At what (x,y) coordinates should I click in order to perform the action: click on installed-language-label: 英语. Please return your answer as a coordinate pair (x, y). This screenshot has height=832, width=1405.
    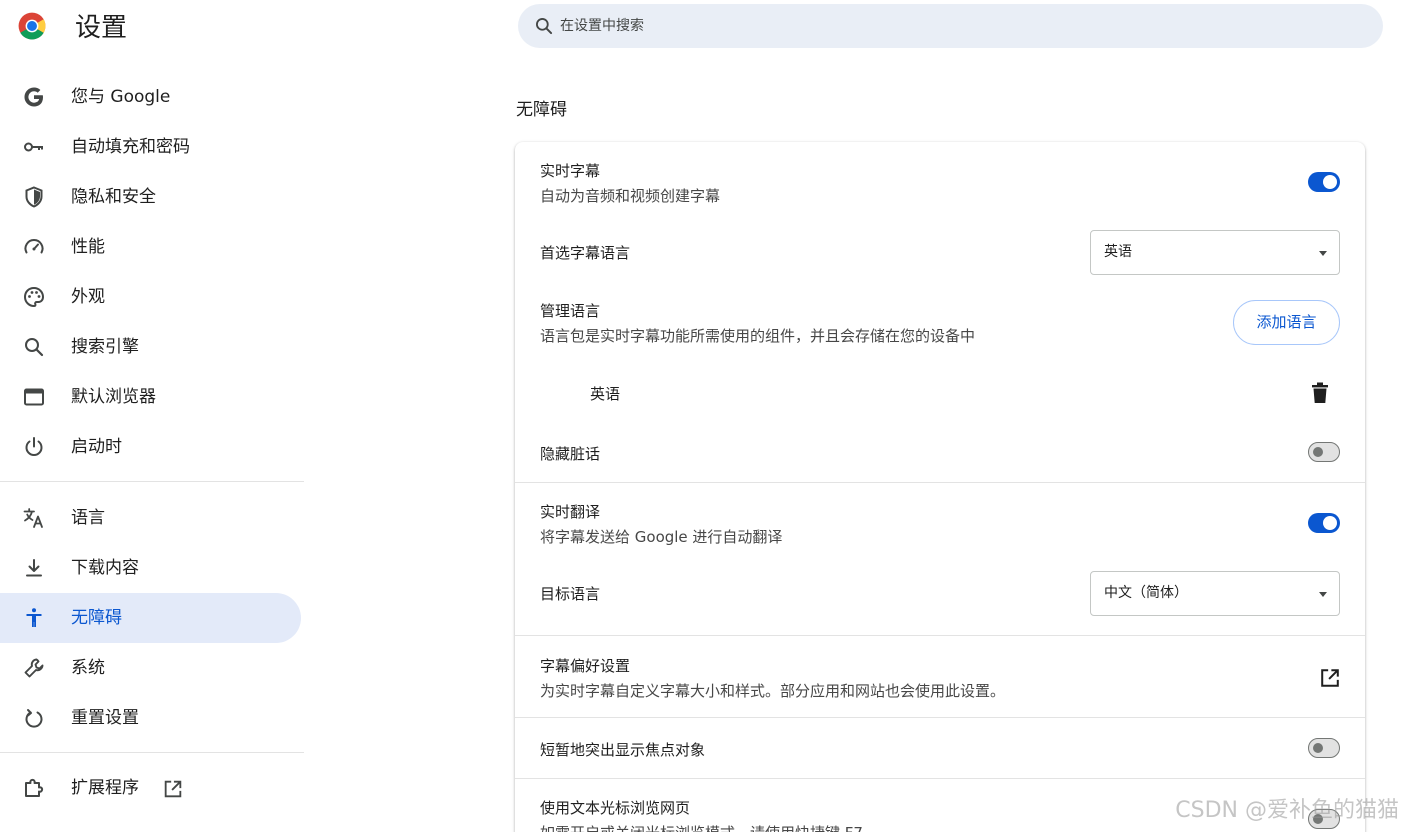
    Looking at the image, I should click on (605, 394).